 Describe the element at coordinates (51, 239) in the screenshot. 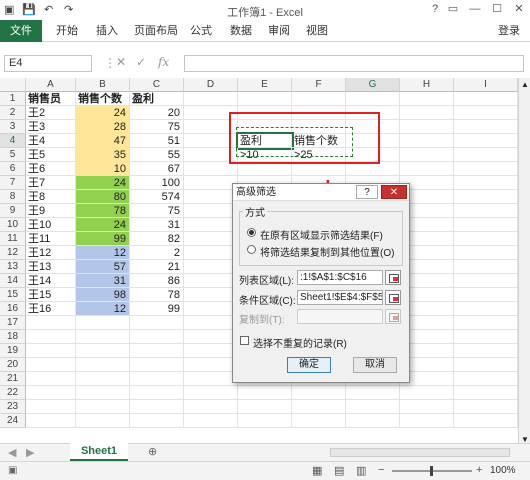

I see `cell-a11: 王11` at that location.